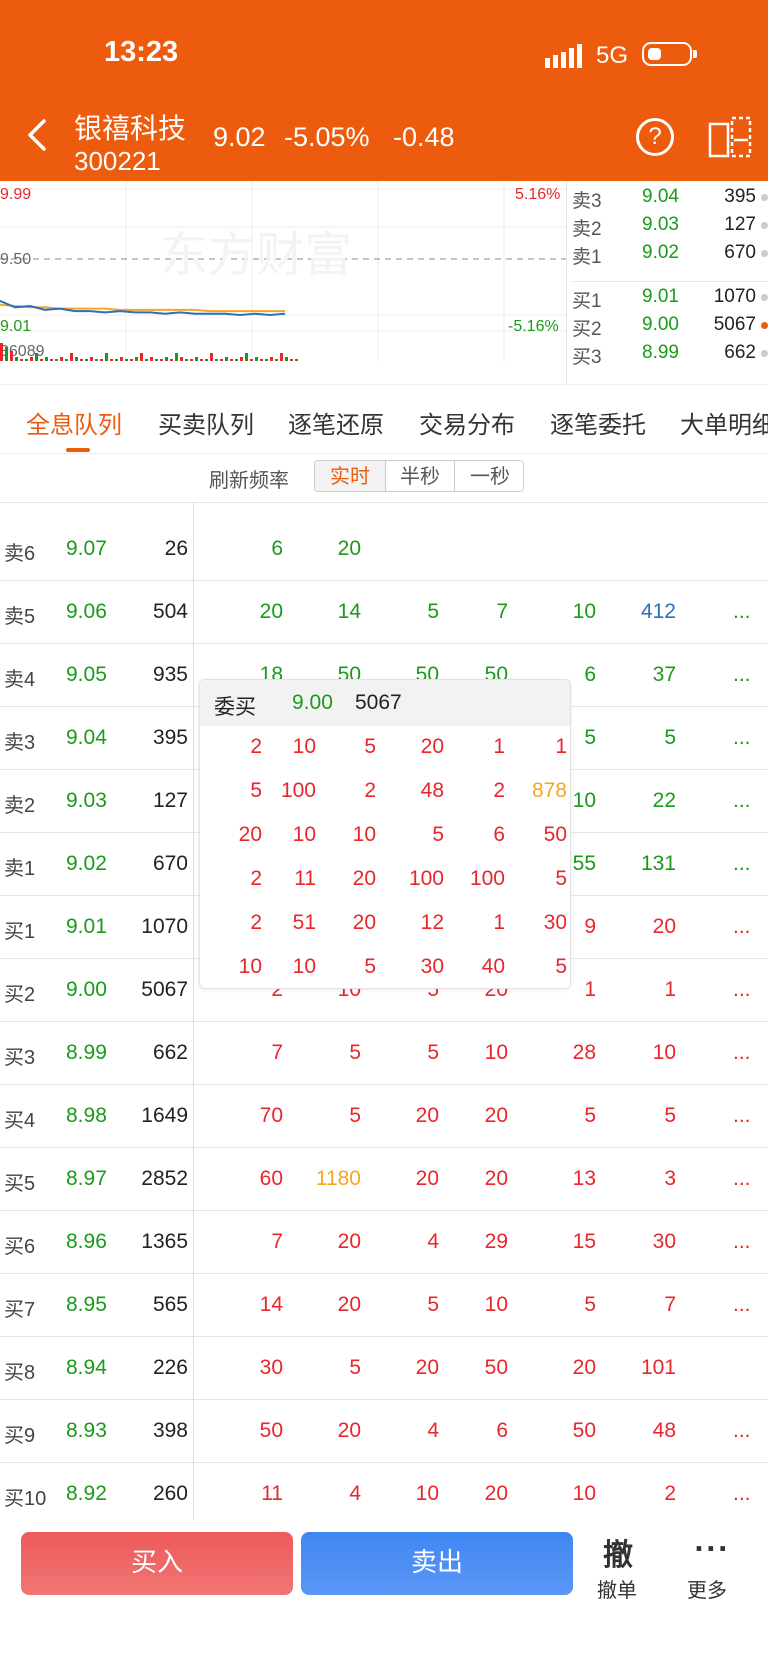  I want to click on orderbook-row: 买1 9.01 1070, so click(670, 298).